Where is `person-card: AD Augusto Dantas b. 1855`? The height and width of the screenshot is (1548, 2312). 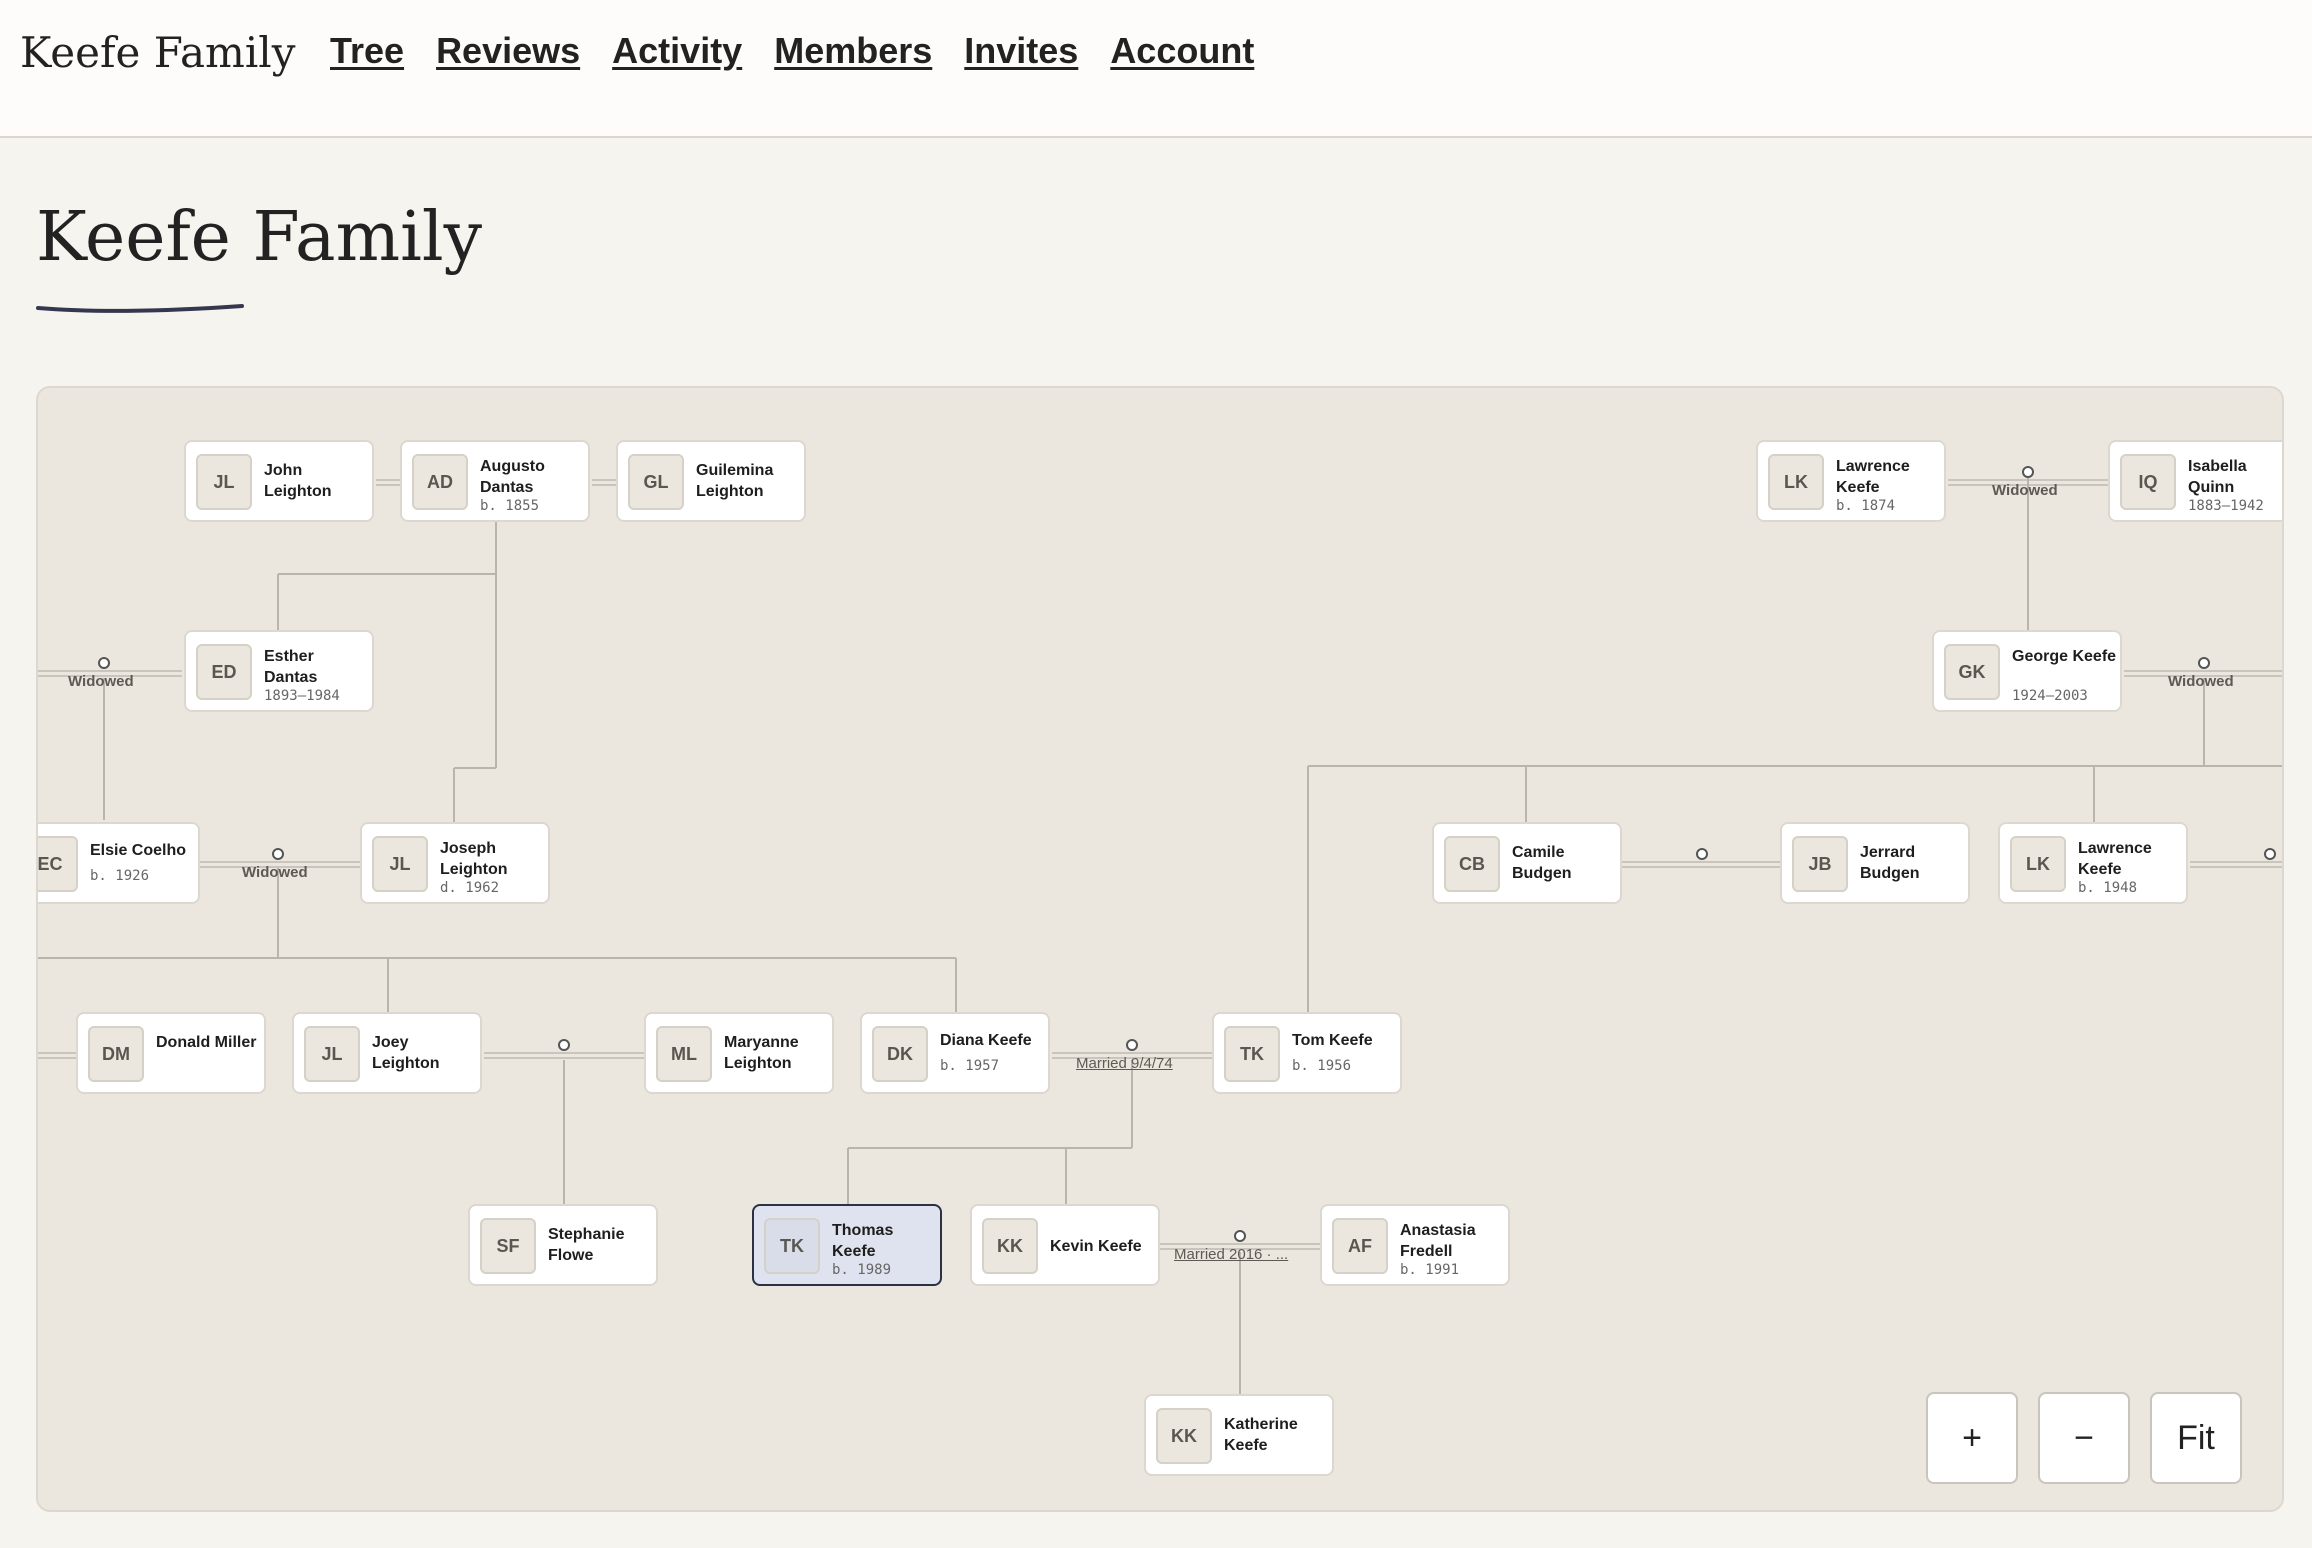
person-card: AD Augusto Dantas b. 1855 is located at coordinates (495, 481).